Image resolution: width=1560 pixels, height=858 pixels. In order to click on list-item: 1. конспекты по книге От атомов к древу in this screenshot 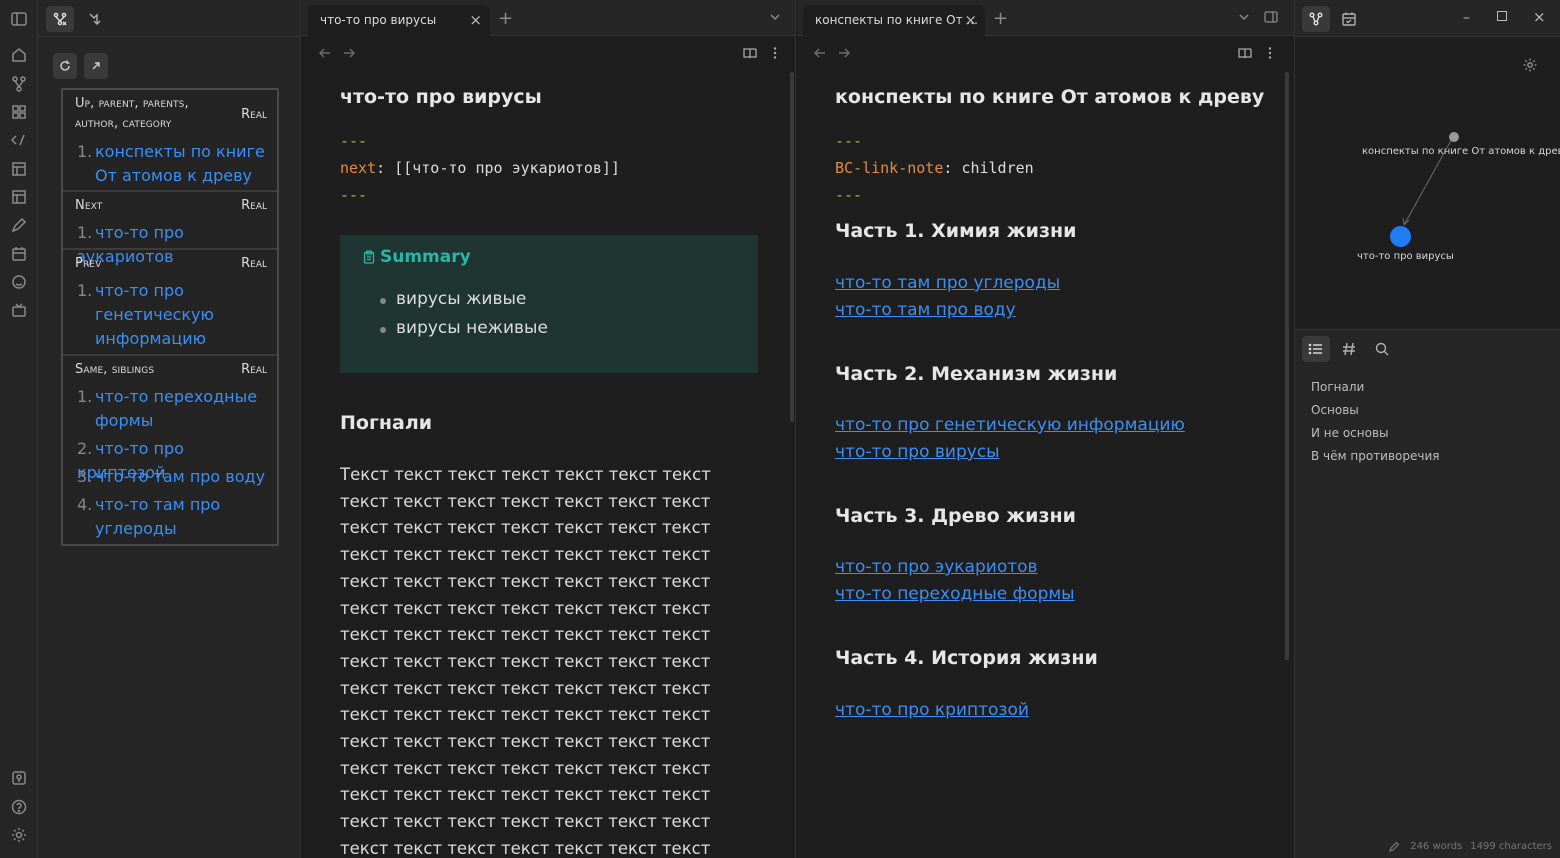, I will do `click(174, 164)`.